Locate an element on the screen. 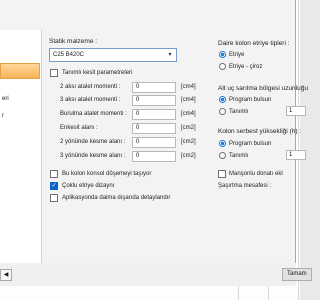 The width and height of the screenshot is (320, 300). always-outside-label: Aplikasyonda daima dışarıda detaylandır is located at coordinates (116, 198).